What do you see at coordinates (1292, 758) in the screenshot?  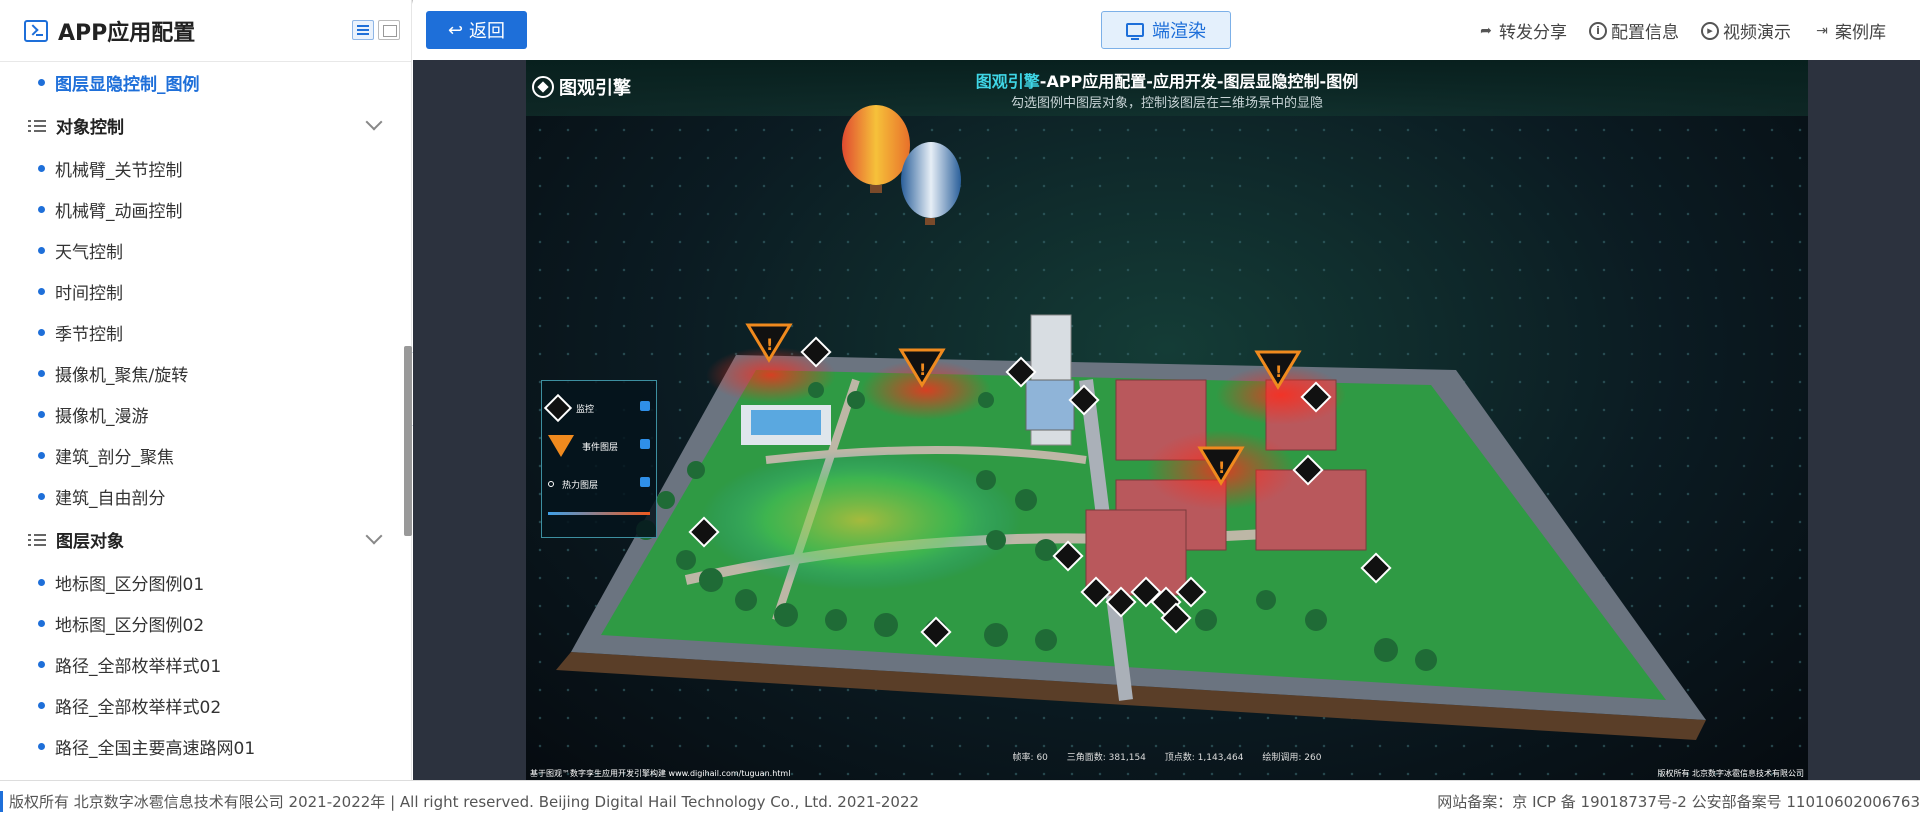 I see `stat-draw-calls: 绘制调用: 260` at bounding box center [1292, 758].